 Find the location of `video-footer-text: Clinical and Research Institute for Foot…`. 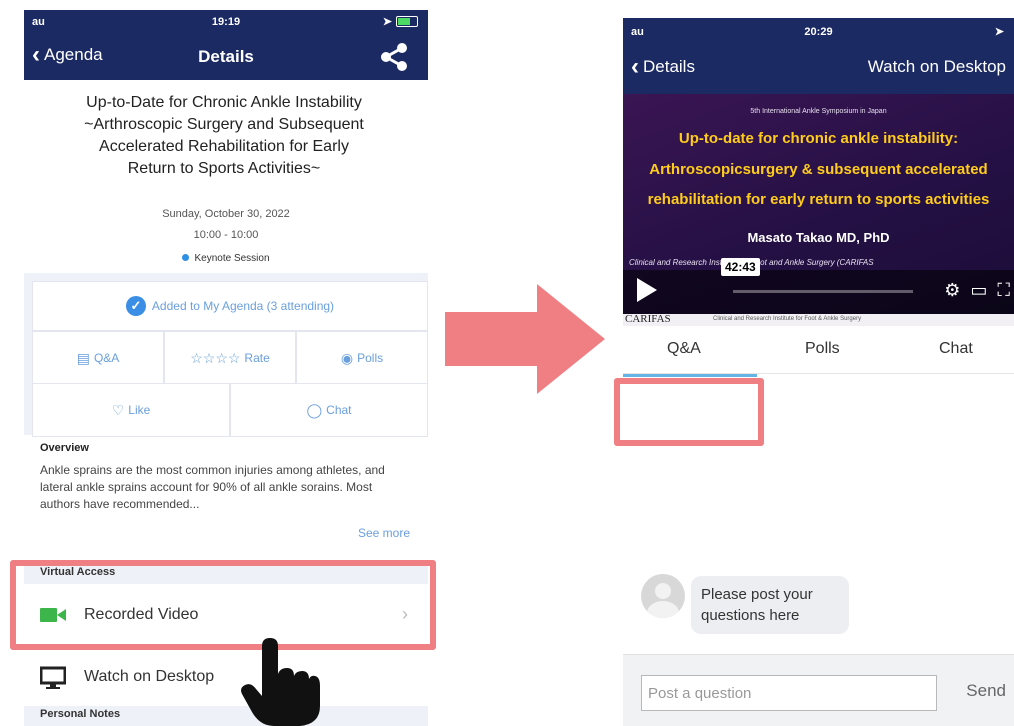

video-footer-text: Clinical and Research Institute for Foot… is located at coordinates (787, 319).